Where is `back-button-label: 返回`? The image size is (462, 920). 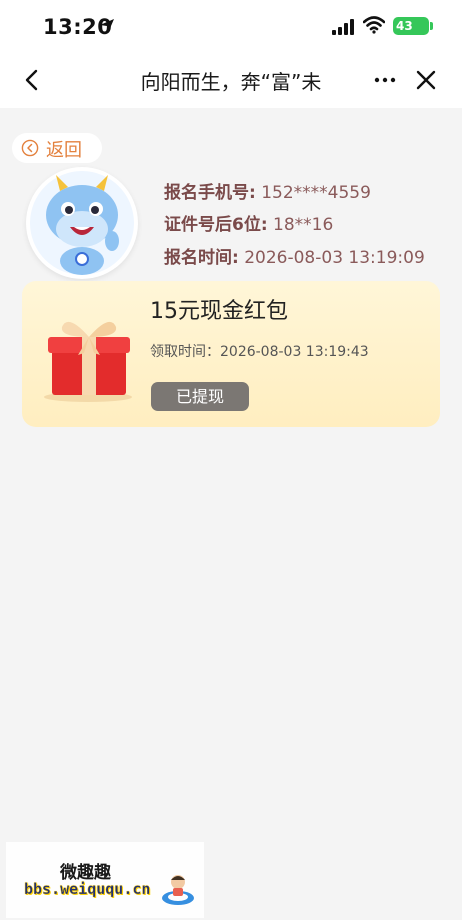 back-button-label: 返回 is located at coordinates (64, 150).